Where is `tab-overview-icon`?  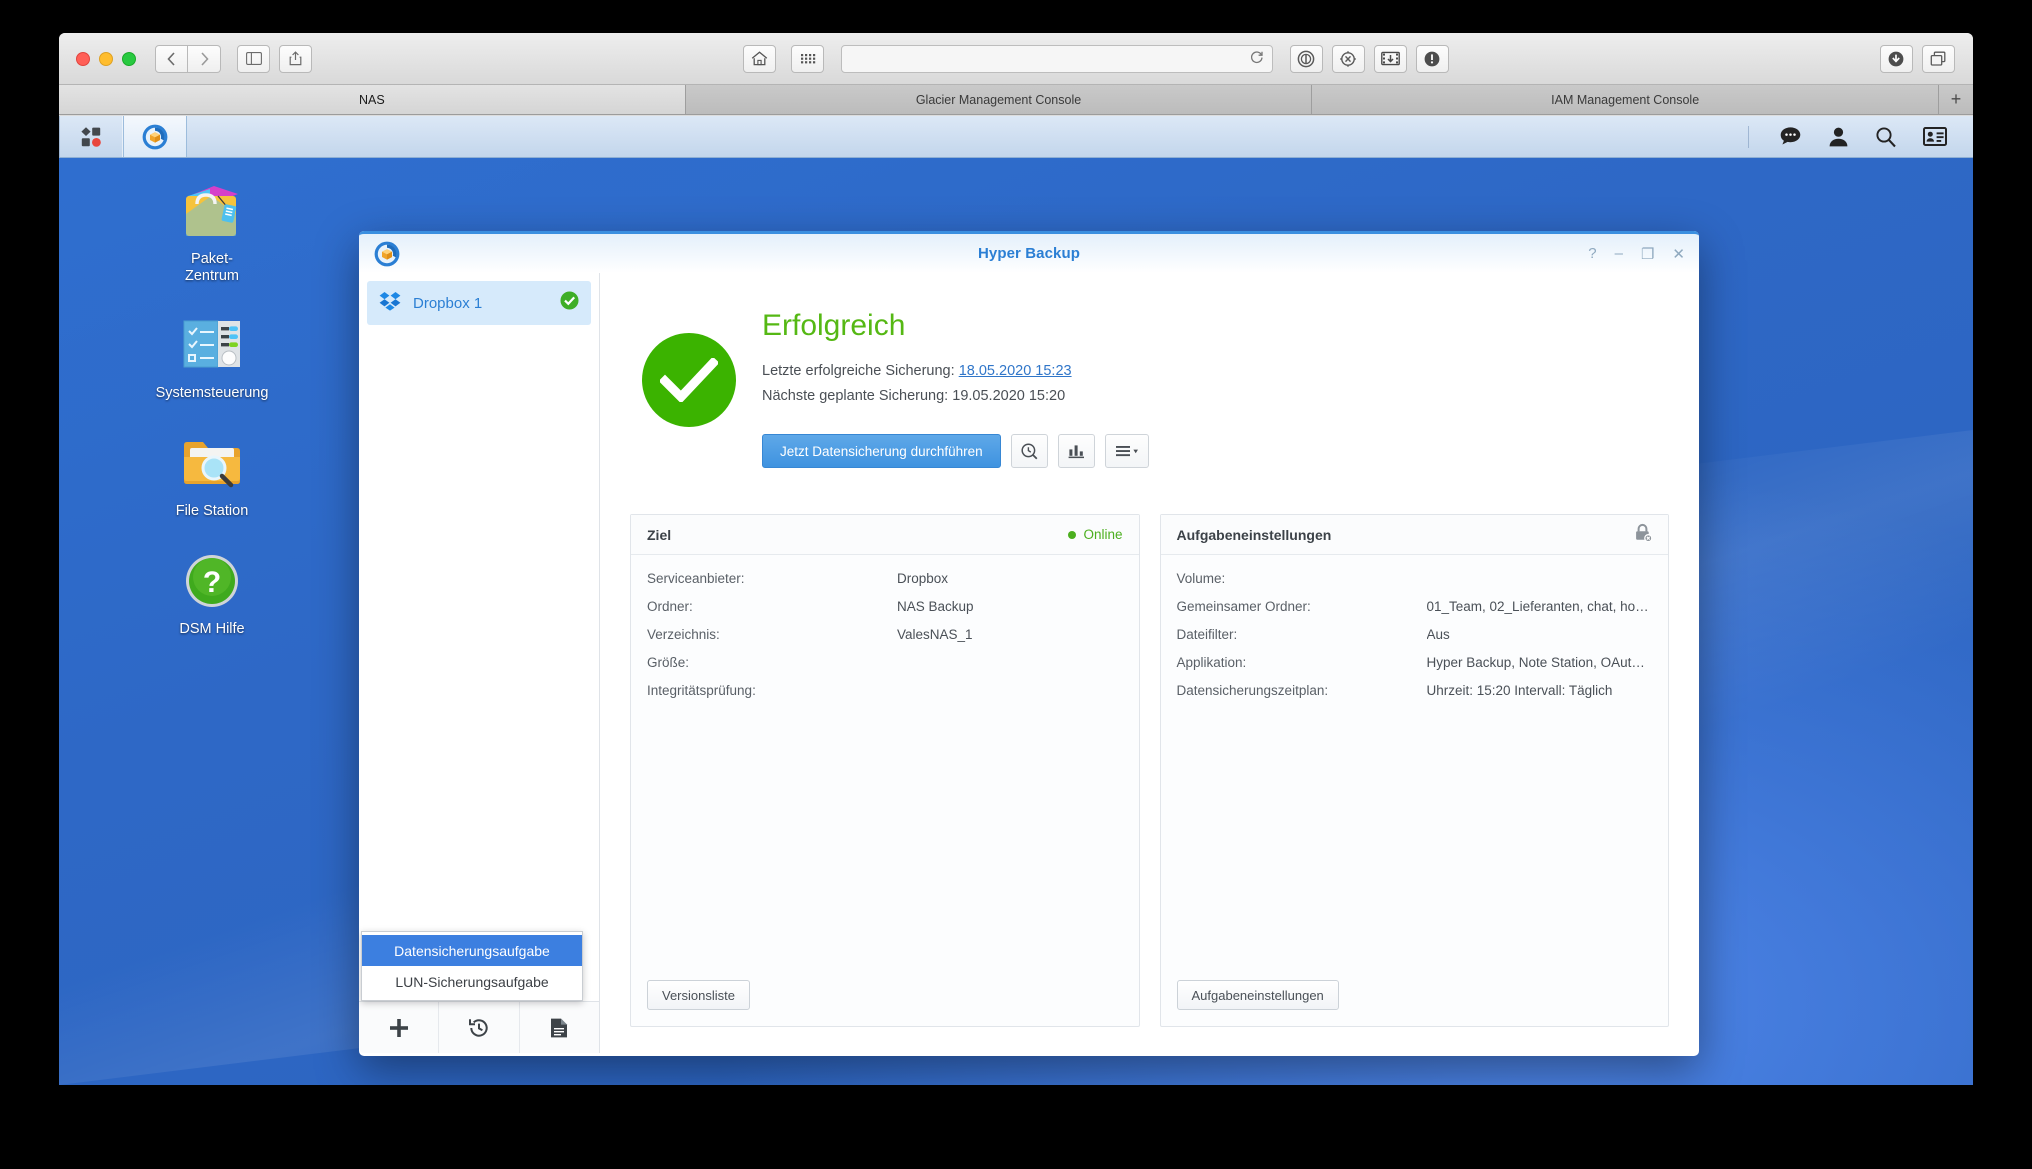 tab-overview-icon is located at coordinates (1938, 58).